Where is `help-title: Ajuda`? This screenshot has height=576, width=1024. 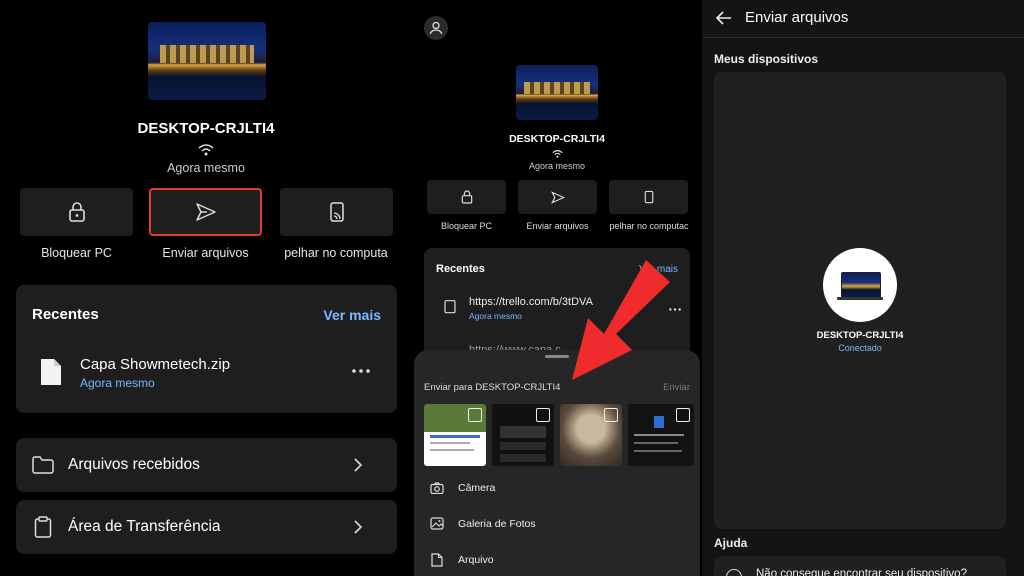
help-title: Ajuda is located at coordinates (731, 543).